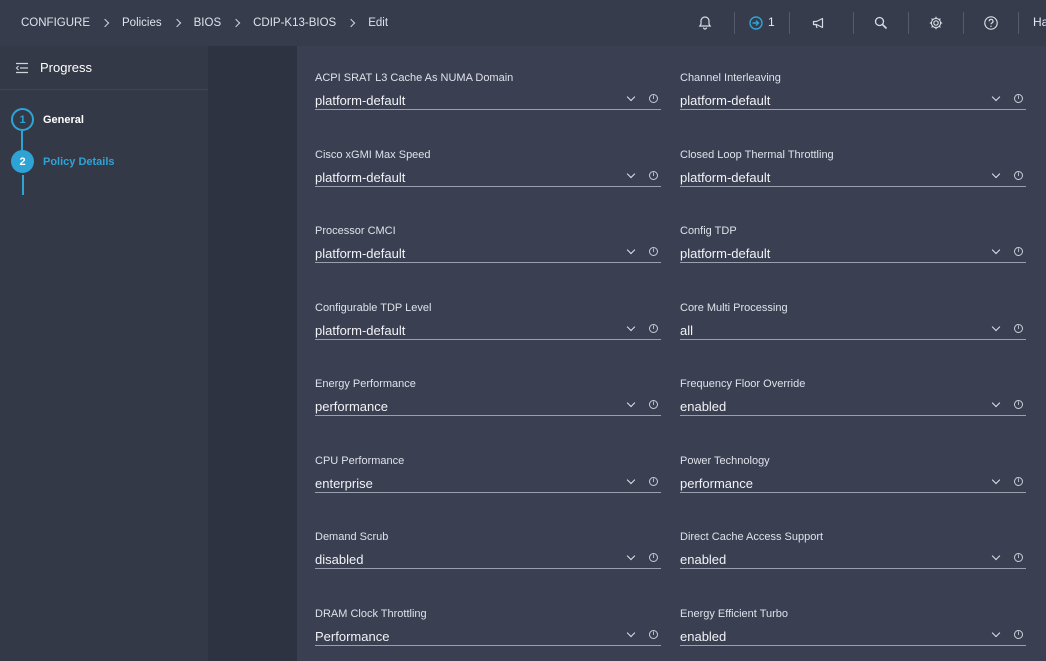 The height and width of the screenshot is (661, 1046). Describe the element at coordinates (360, 461) in the screenshot. I see `field-label: CPU Performance` at that location.